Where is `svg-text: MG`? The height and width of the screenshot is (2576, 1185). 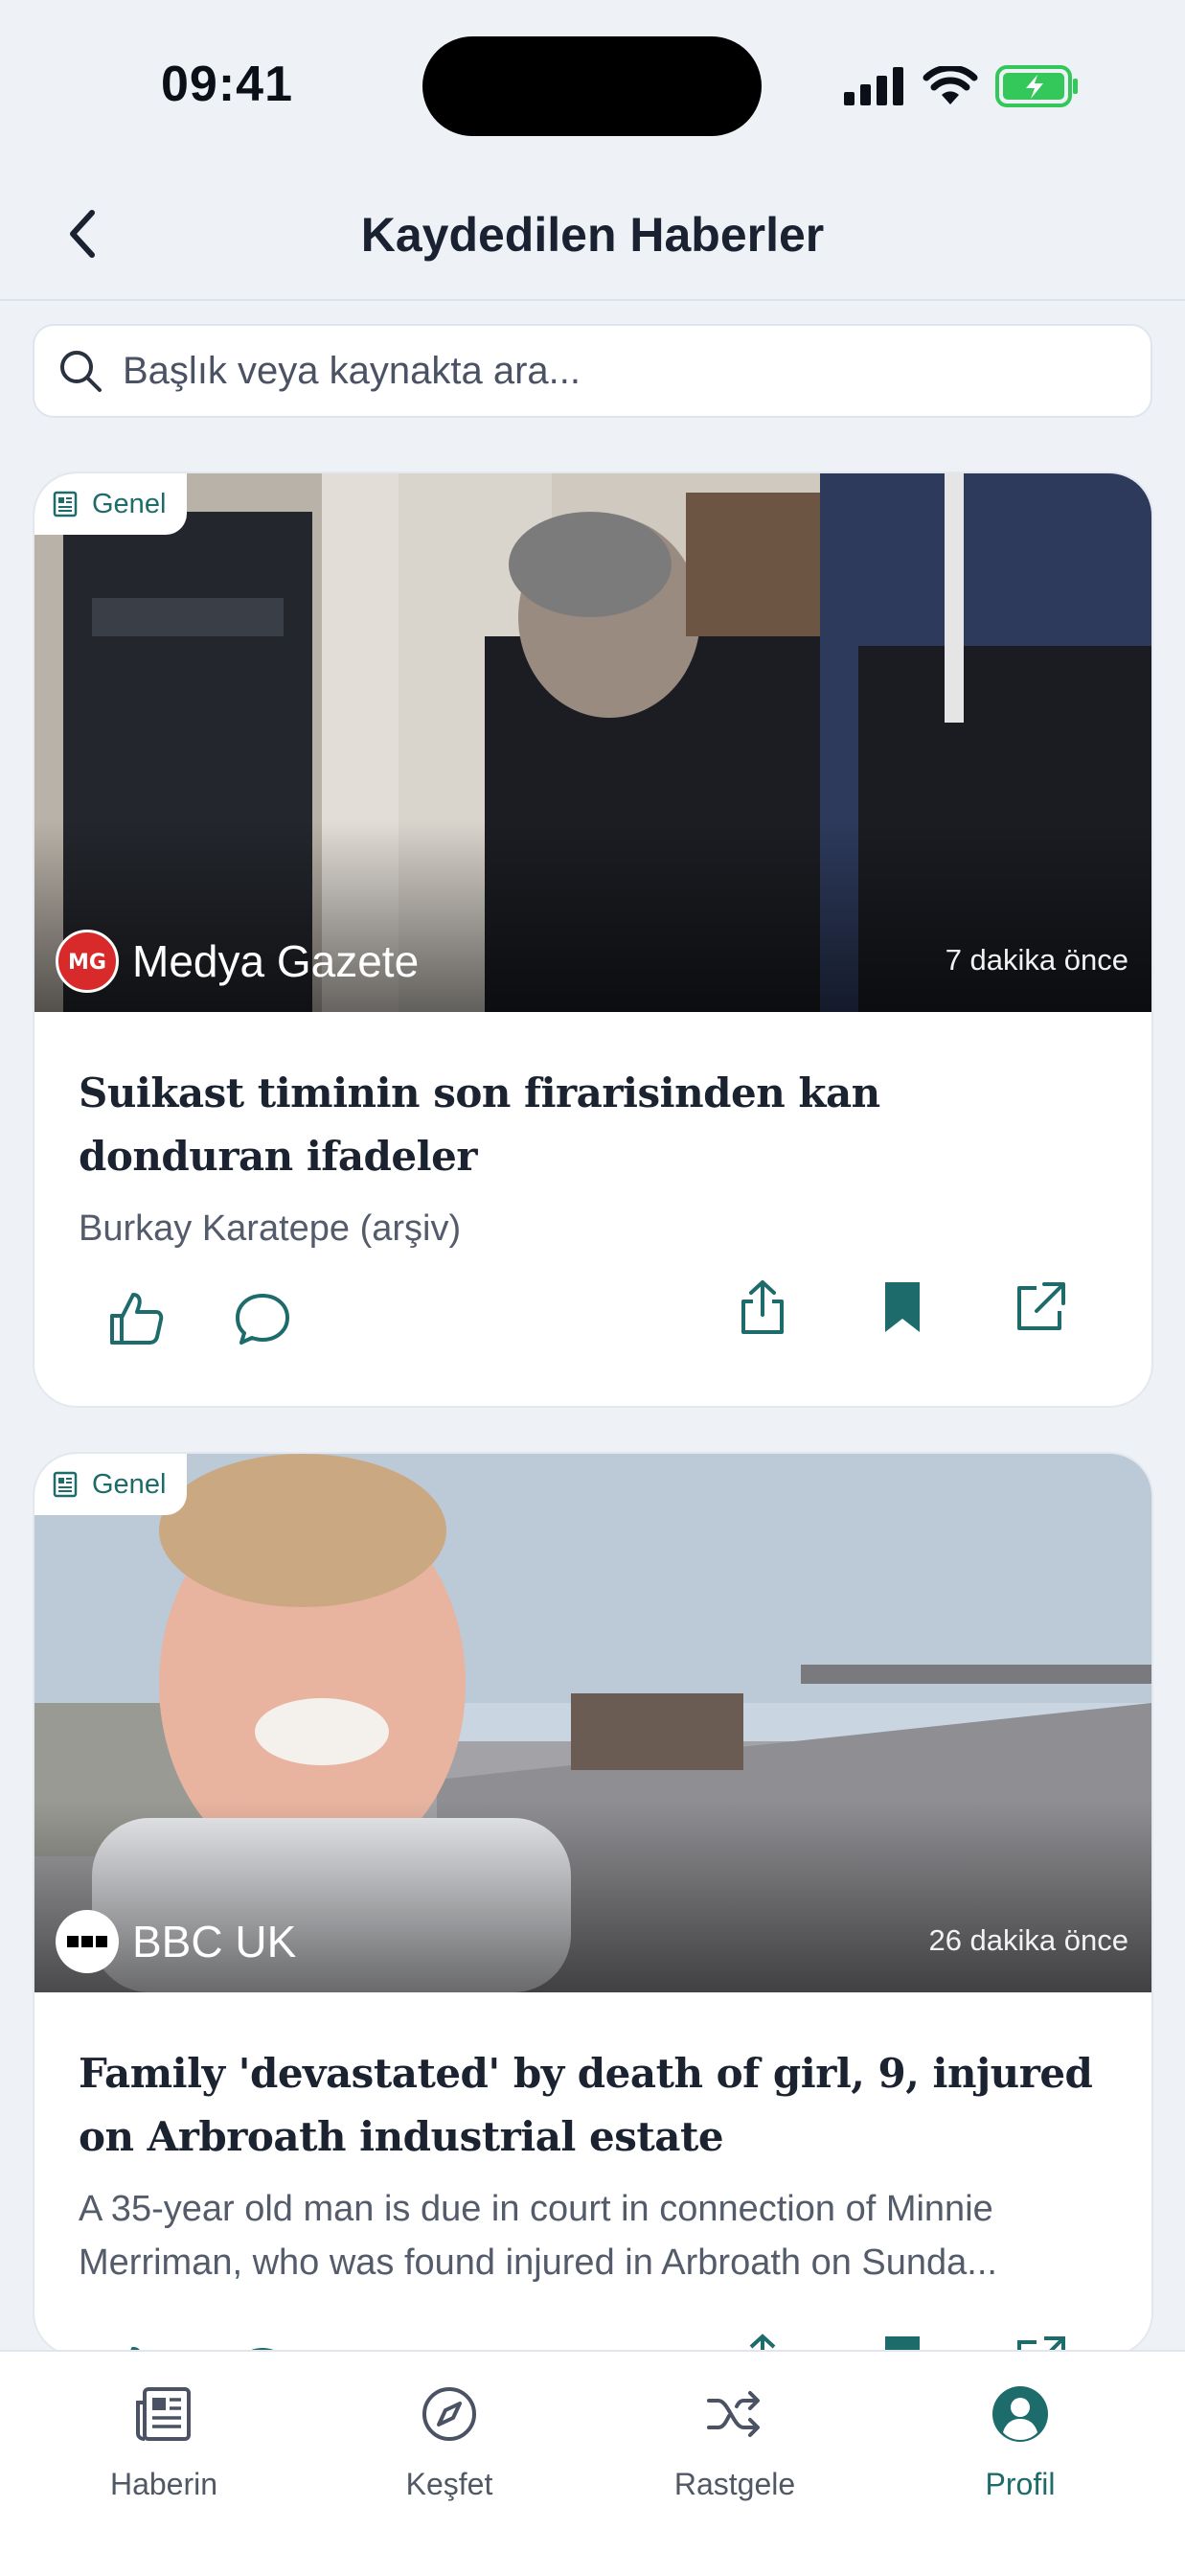 svg-text: MG is located at coordinates (87, 963).